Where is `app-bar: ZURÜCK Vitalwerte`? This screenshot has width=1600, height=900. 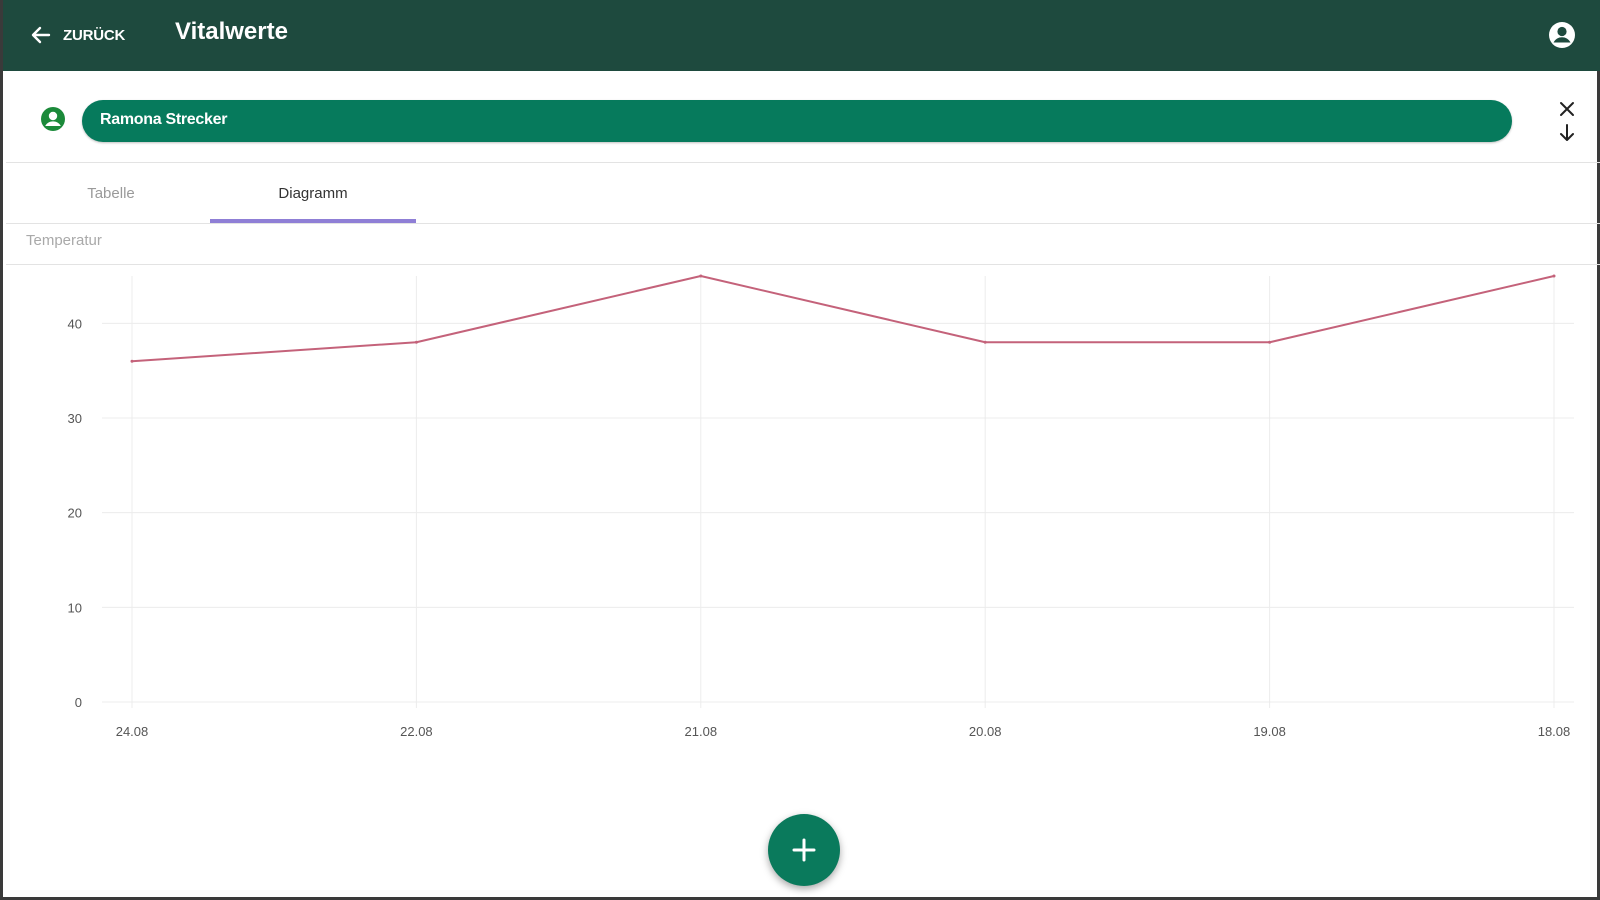 app-bar: ZURÜCK Vitalwerte is located at coordinates (801, 35).